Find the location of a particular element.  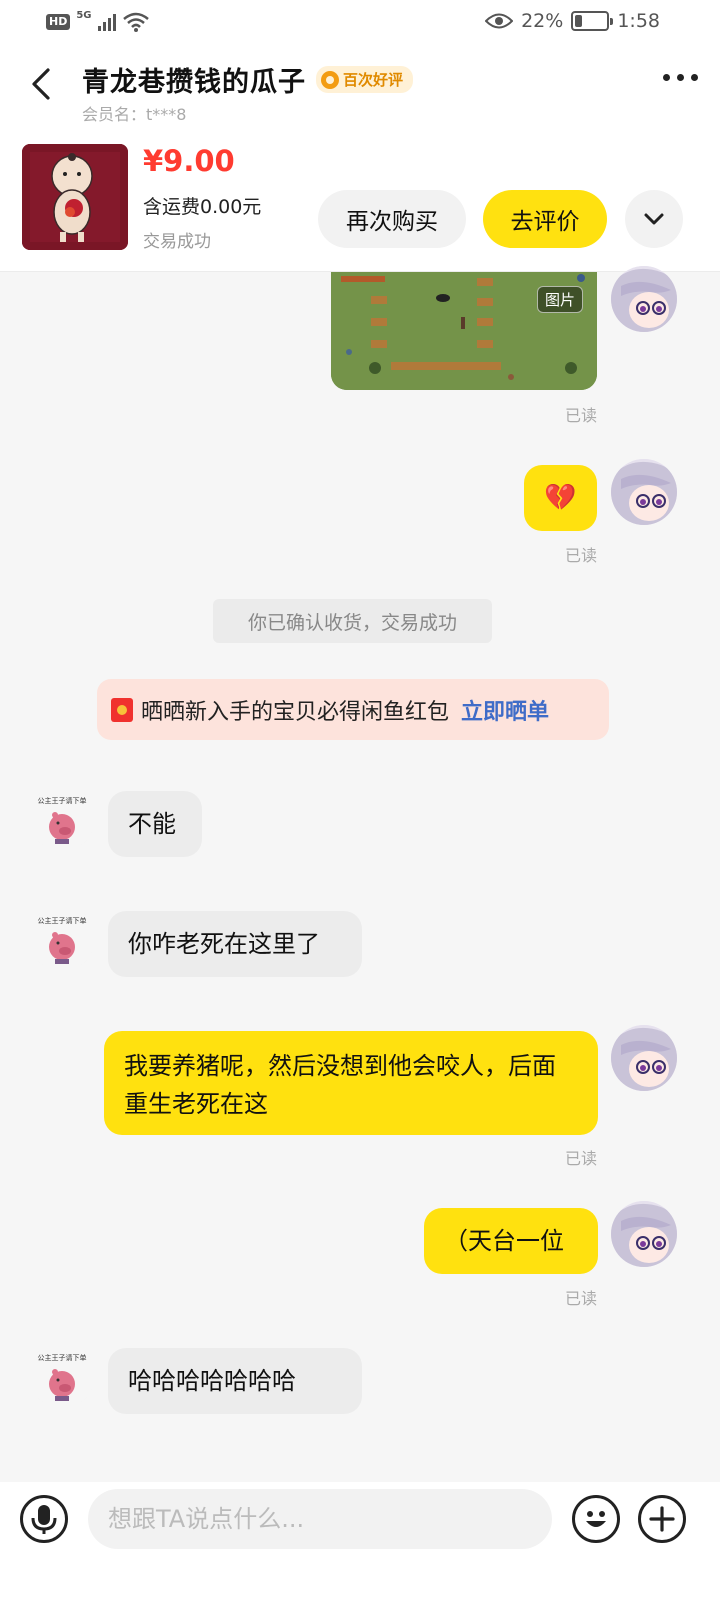

shipping-fee: 含运费0.00元 is located at coordinates (202, 207).